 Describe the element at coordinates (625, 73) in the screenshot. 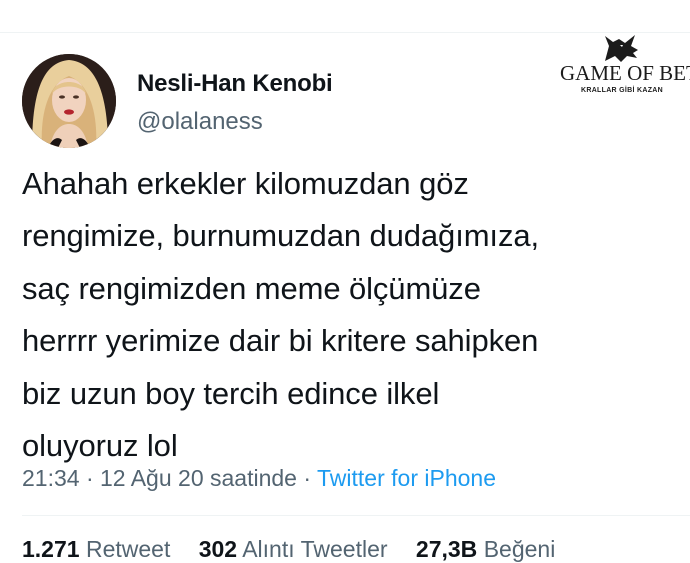

I see `watermark-title: GAME OF BET` at that location.